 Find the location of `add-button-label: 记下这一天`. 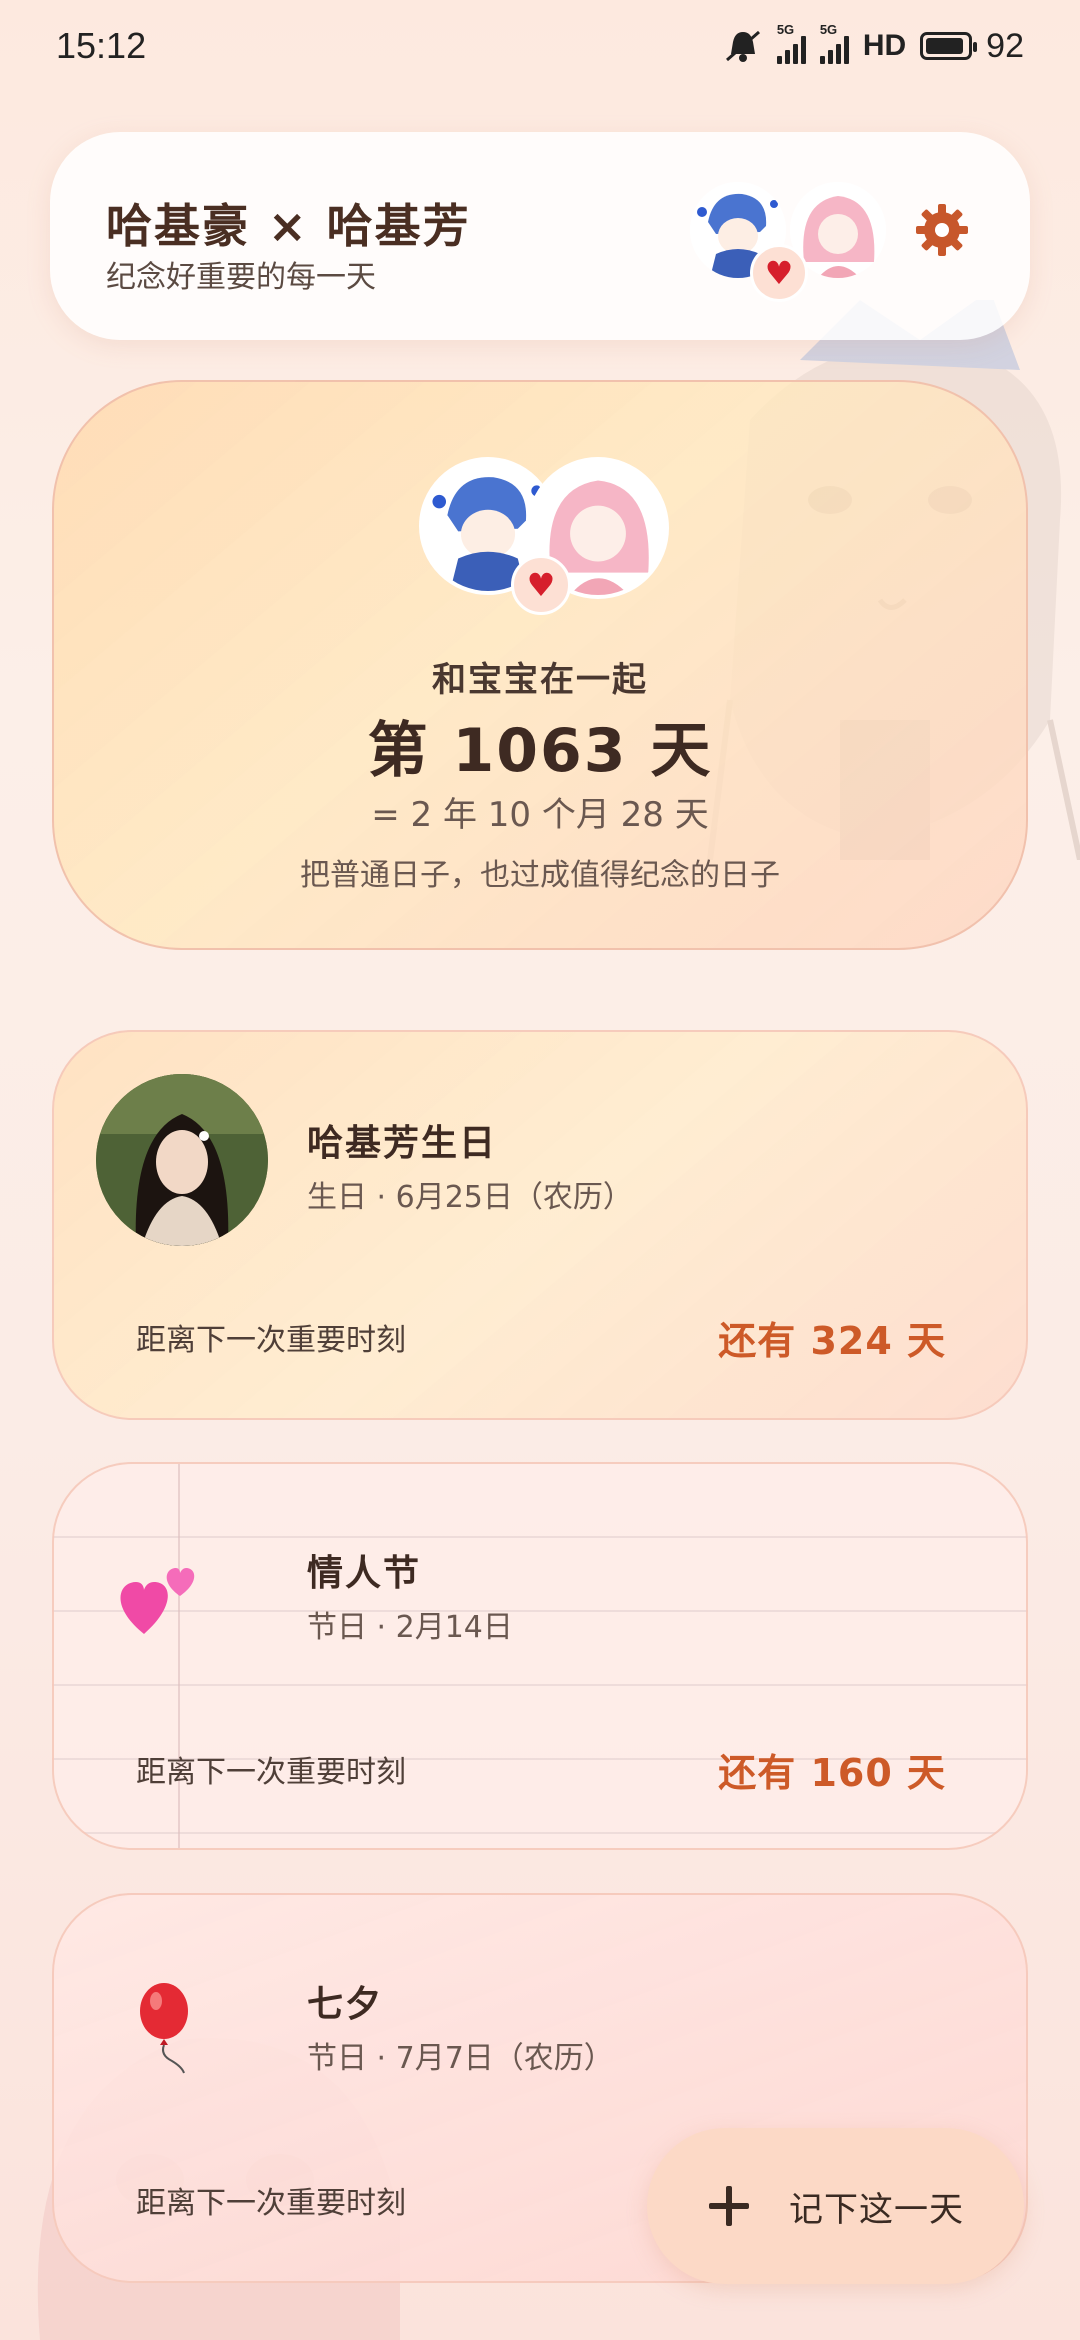

add-button-label: 记下这一天 is located at coordinates (876, 2209).